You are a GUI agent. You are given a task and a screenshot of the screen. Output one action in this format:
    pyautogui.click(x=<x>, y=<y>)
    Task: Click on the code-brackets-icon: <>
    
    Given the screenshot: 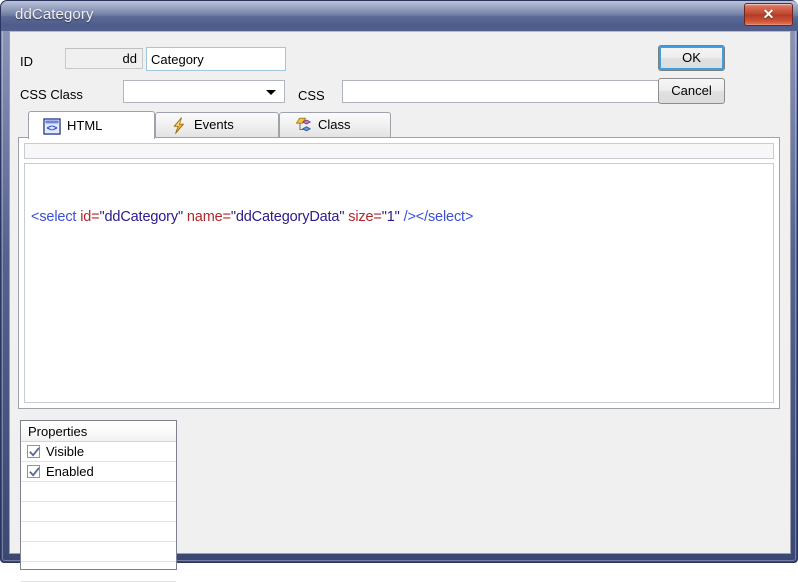 What is the action you would take?
    pyautogui.click(x=52, y=126)
    